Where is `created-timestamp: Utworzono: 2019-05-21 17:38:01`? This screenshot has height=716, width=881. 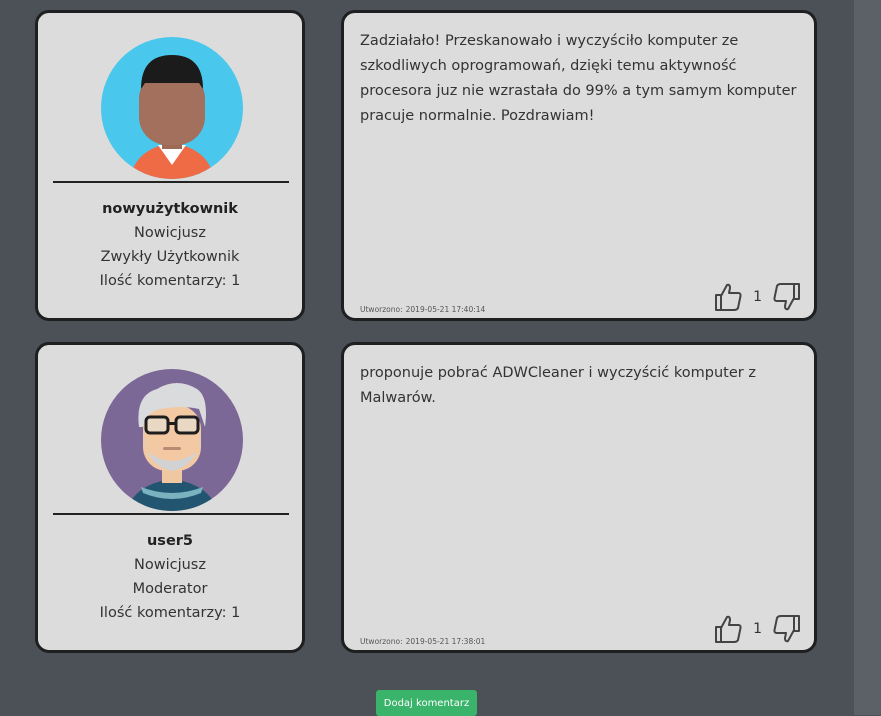 created-timestamp: Utworzono: 2019-05-21 17:38:01 is located at coordinates (422, 641).